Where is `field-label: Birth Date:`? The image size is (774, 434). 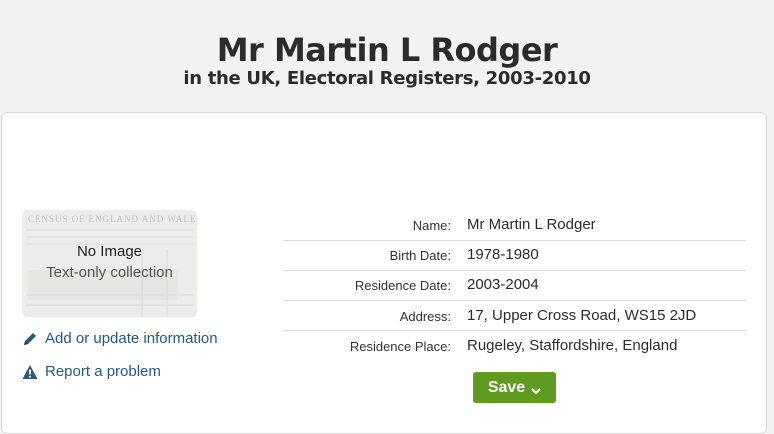 field-label: Birth Date: is located at coordinates (420, 255).